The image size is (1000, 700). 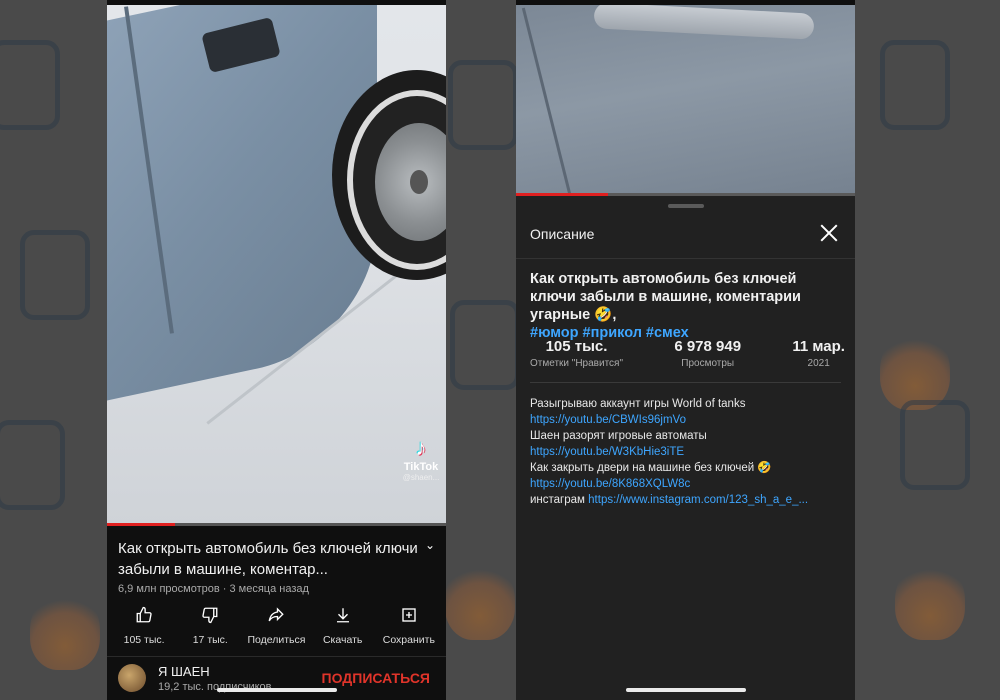 What do you see at coordinates (576, 346) in the screenshot?
I see `stat-value: 105 тыс.` at bounding box center [576, 346].